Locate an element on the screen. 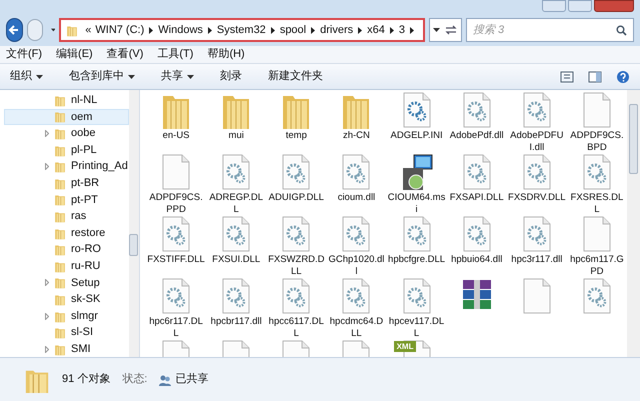  file-name: AdobePdf.dll is located at coordinates (477, 136).